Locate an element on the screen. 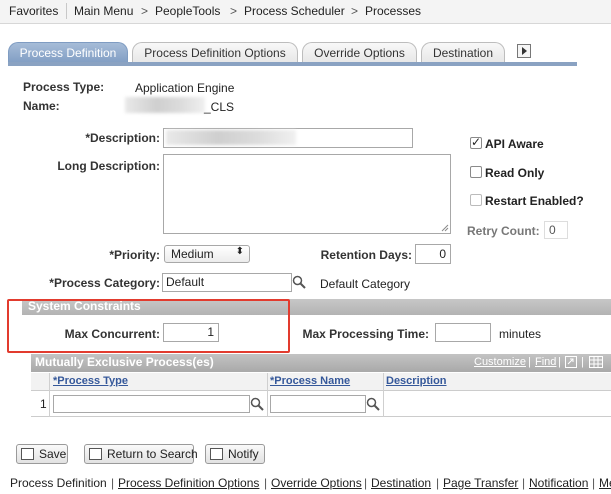 The width and height of the screenshot is (611, 494). select-arrow-icon: ⬍ is located at coordinates (239, 251).